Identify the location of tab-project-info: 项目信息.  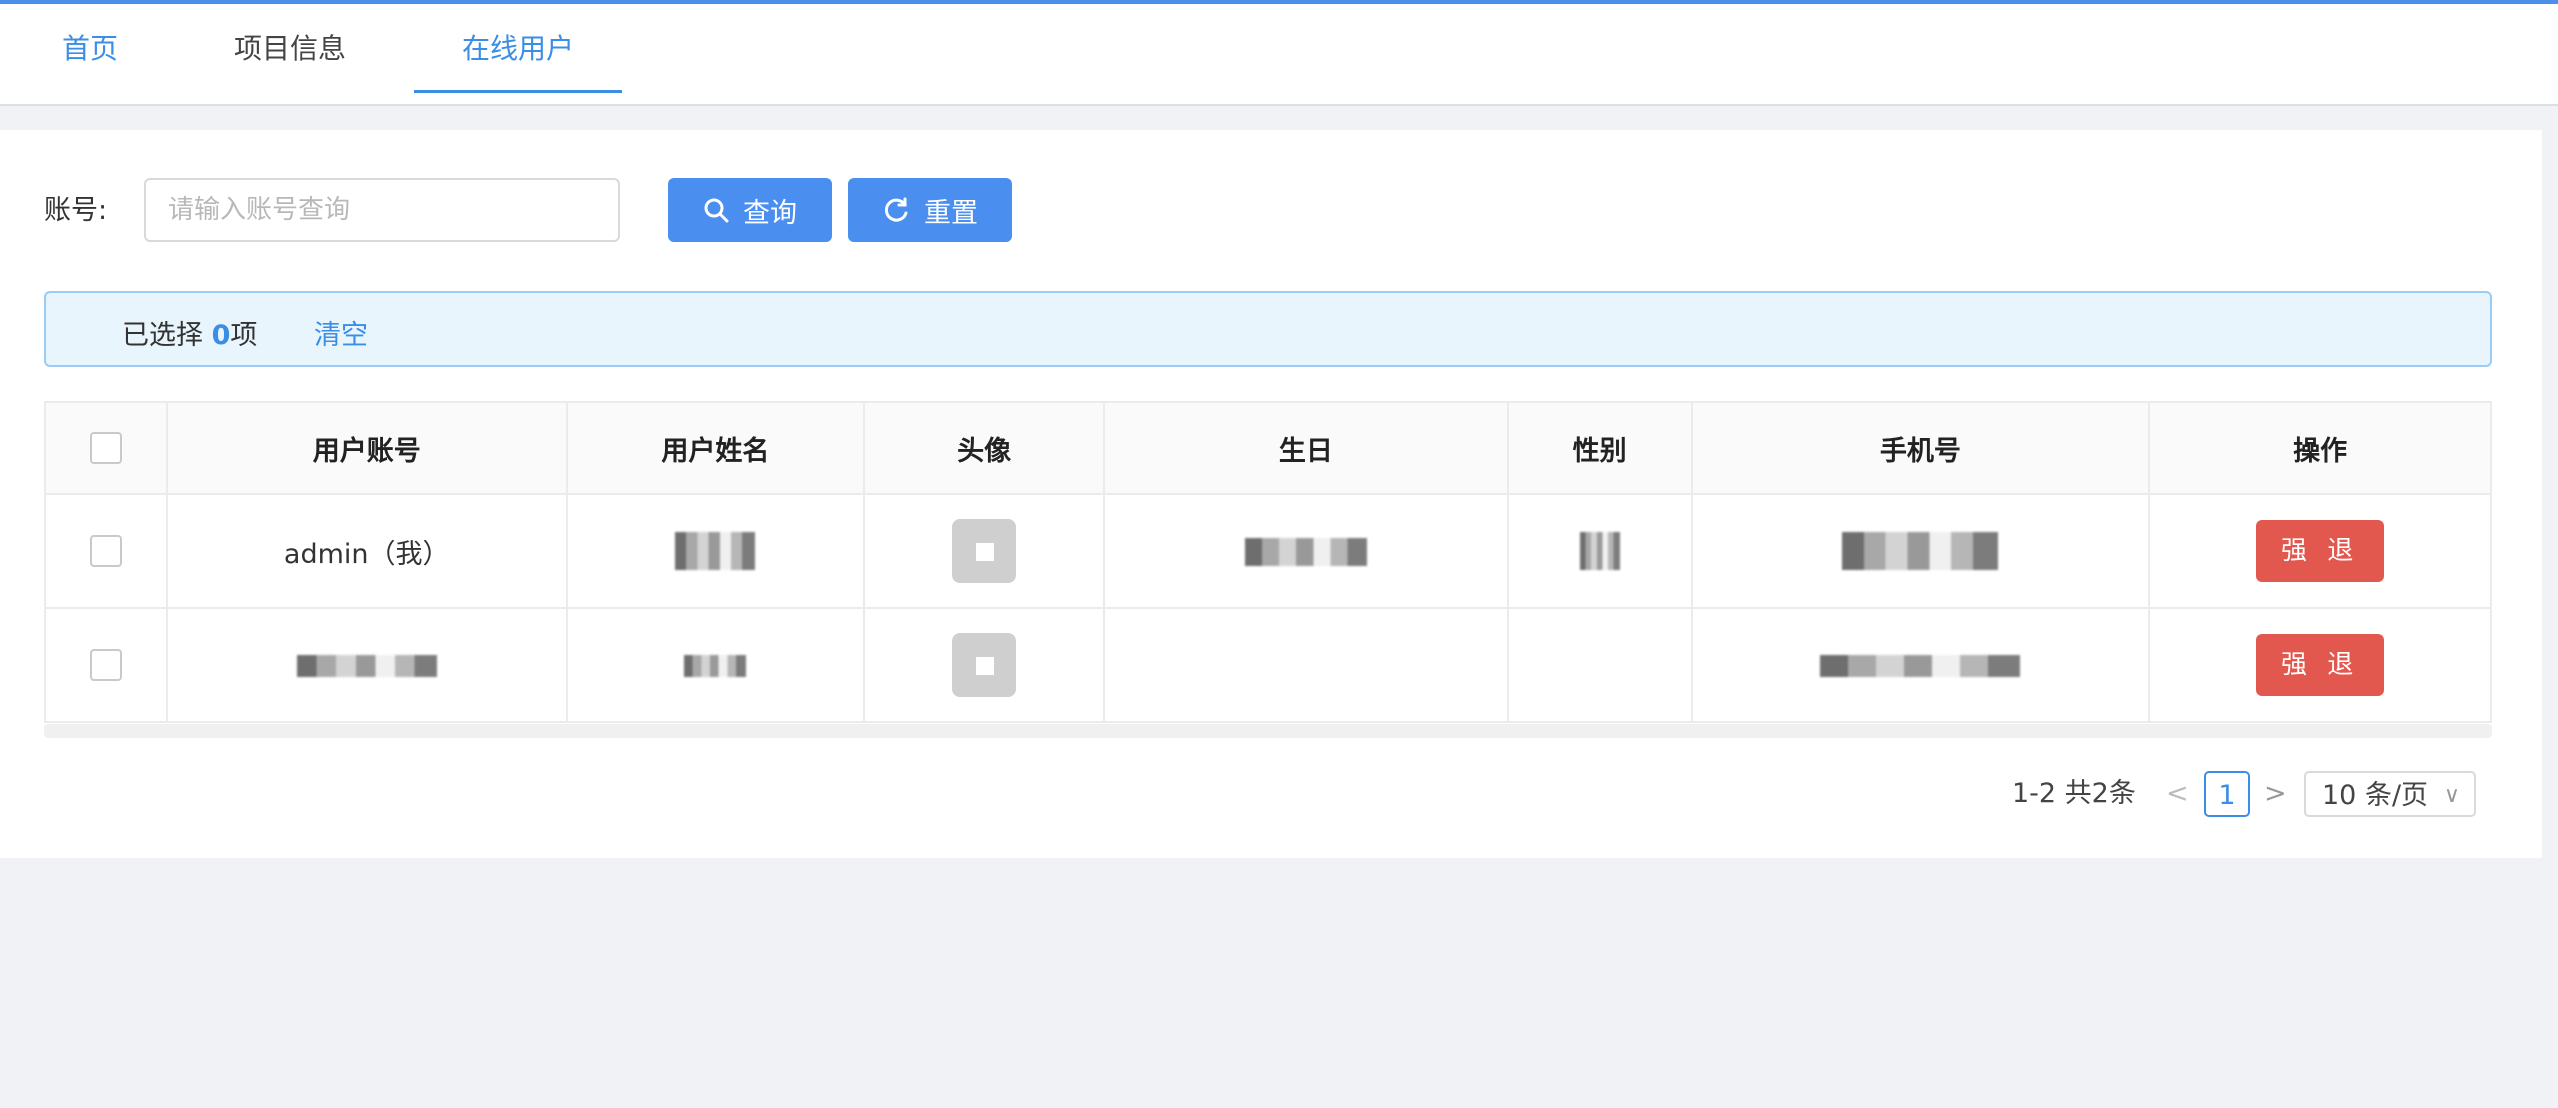
(290, 47).